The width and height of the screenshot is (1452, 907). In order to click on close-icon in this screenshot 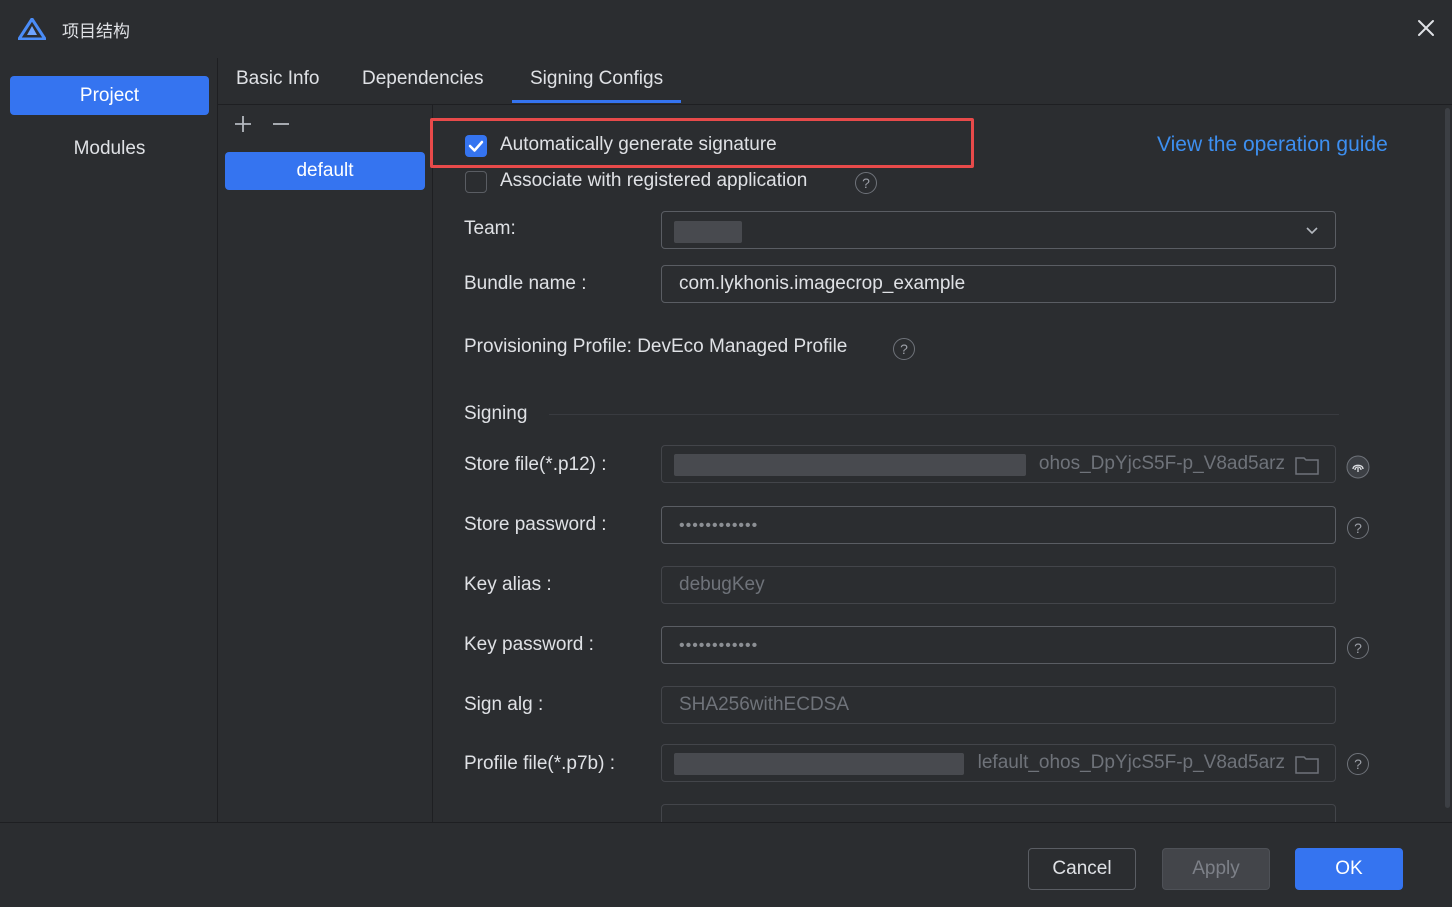, I will do `click(1426, 28)`.